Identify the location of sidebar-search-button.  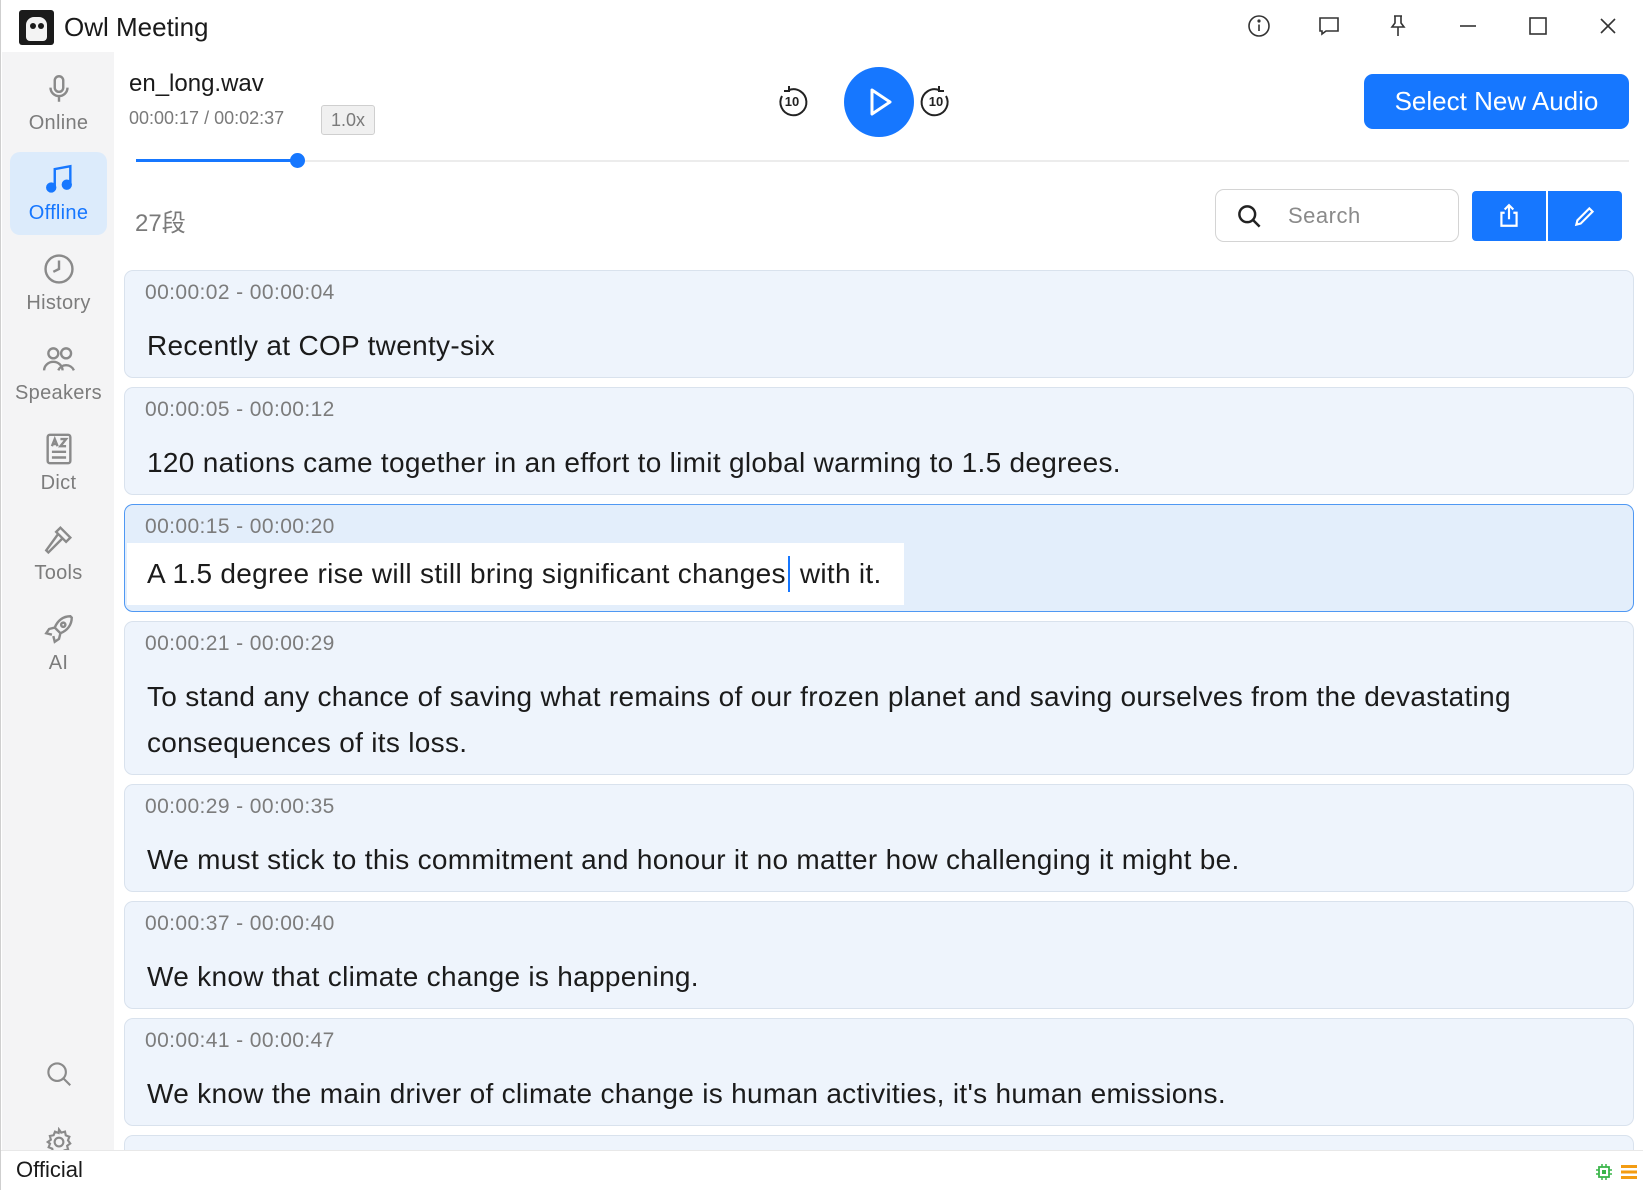
(59, 1074).